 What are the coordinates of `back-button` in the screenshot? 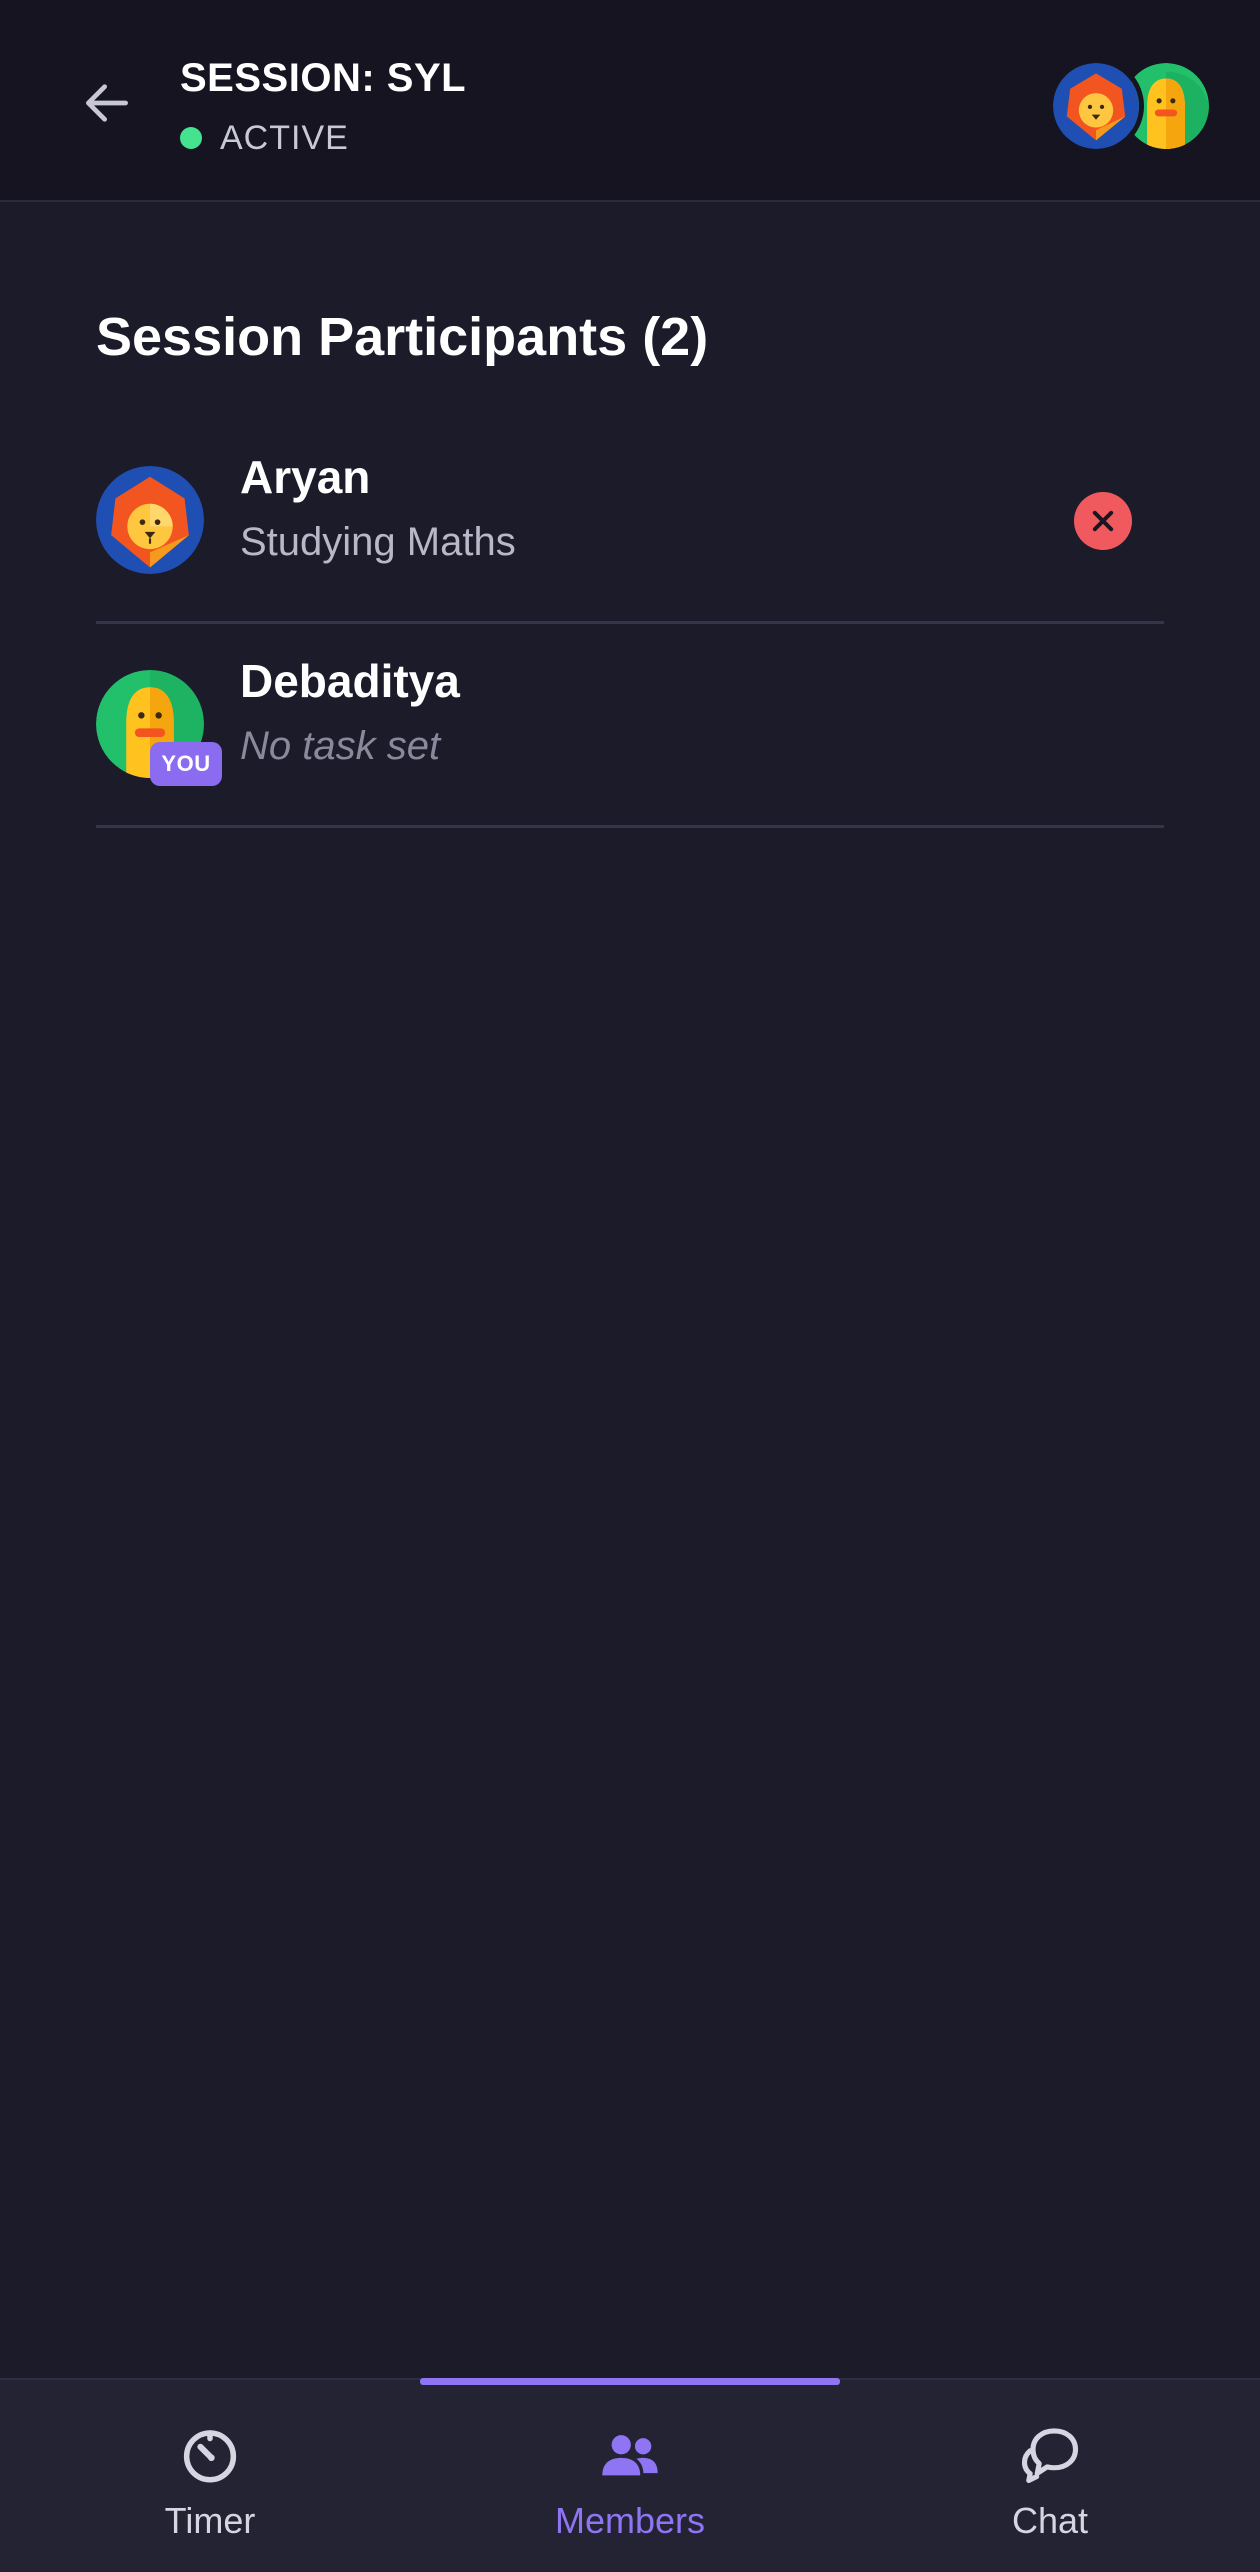 It's located at (107, 103).